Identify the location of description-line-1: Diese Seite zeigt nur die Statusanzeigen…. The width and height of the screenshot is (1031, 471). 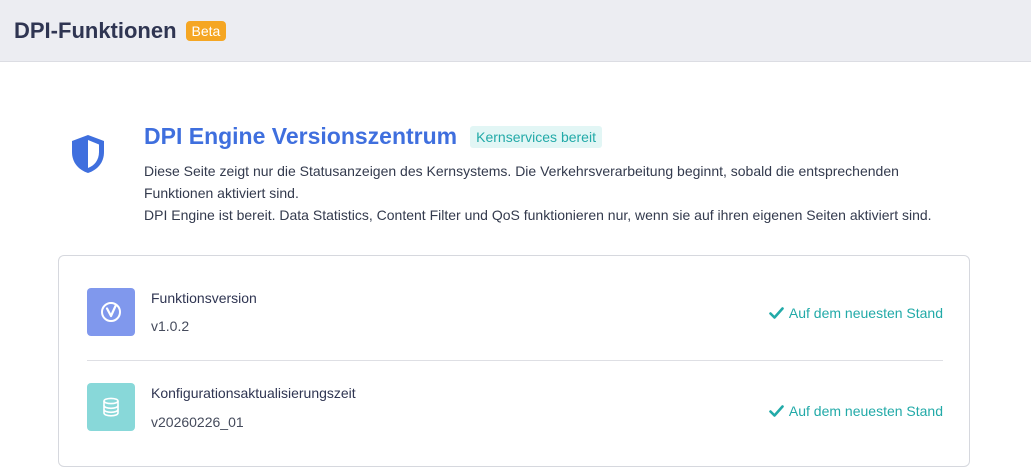
(521, 182).